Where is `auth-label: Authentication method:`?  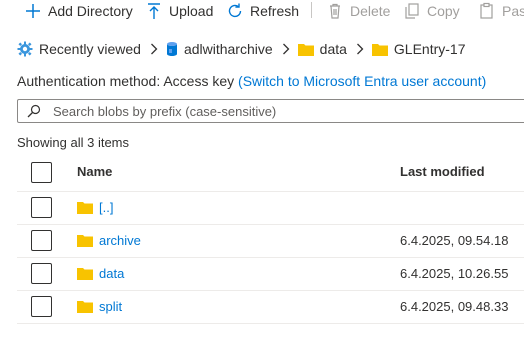 auth-label: Authentication method: is located at coordinates (89, 81).